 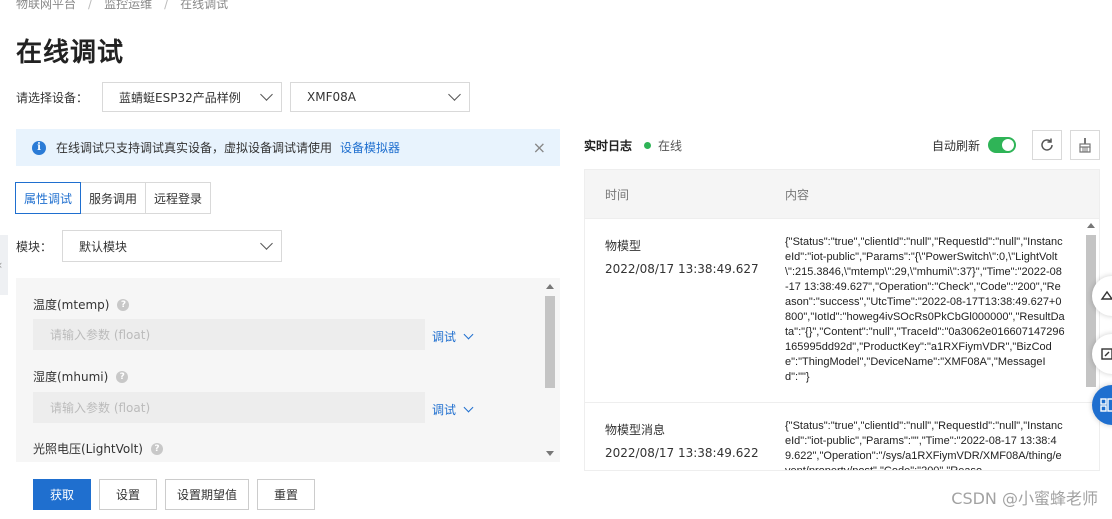 I want to click on property-name: 湿度(mhumi), so click(x=71, y=377).